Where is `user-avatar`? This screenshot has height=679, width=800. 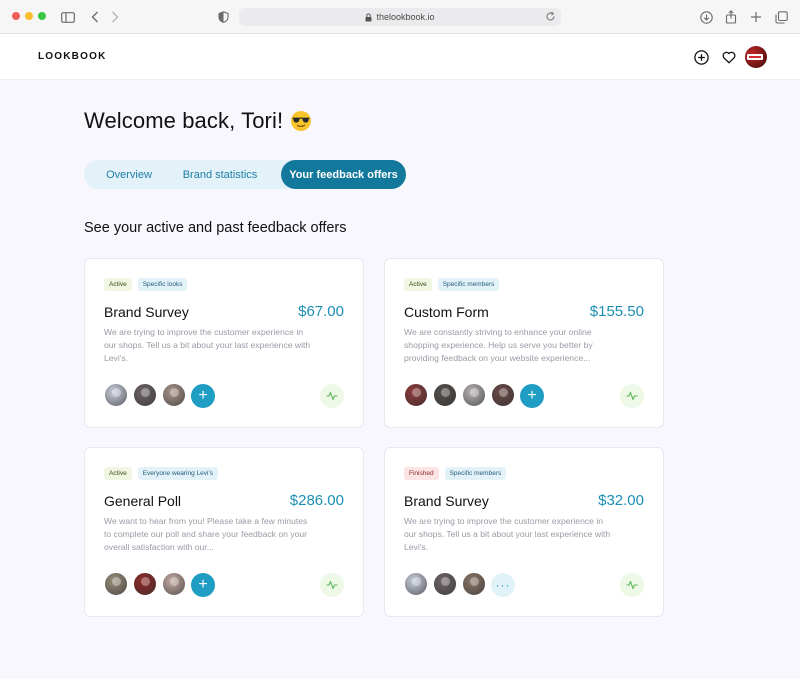
user-avatar is located at coordinates (756, 57).